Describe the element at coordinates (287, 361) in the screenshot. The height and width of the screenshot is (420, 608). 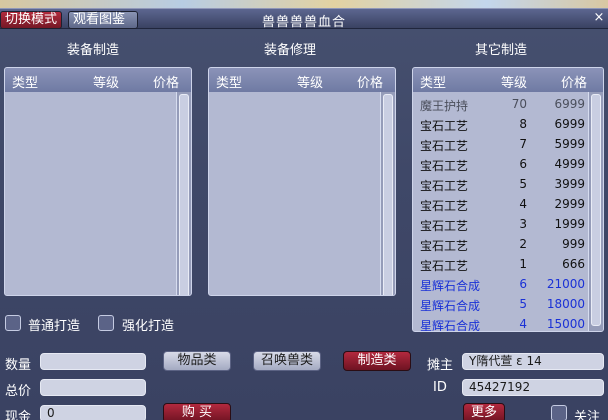
I see `summon-category-button: 召唤兽类` at that location.